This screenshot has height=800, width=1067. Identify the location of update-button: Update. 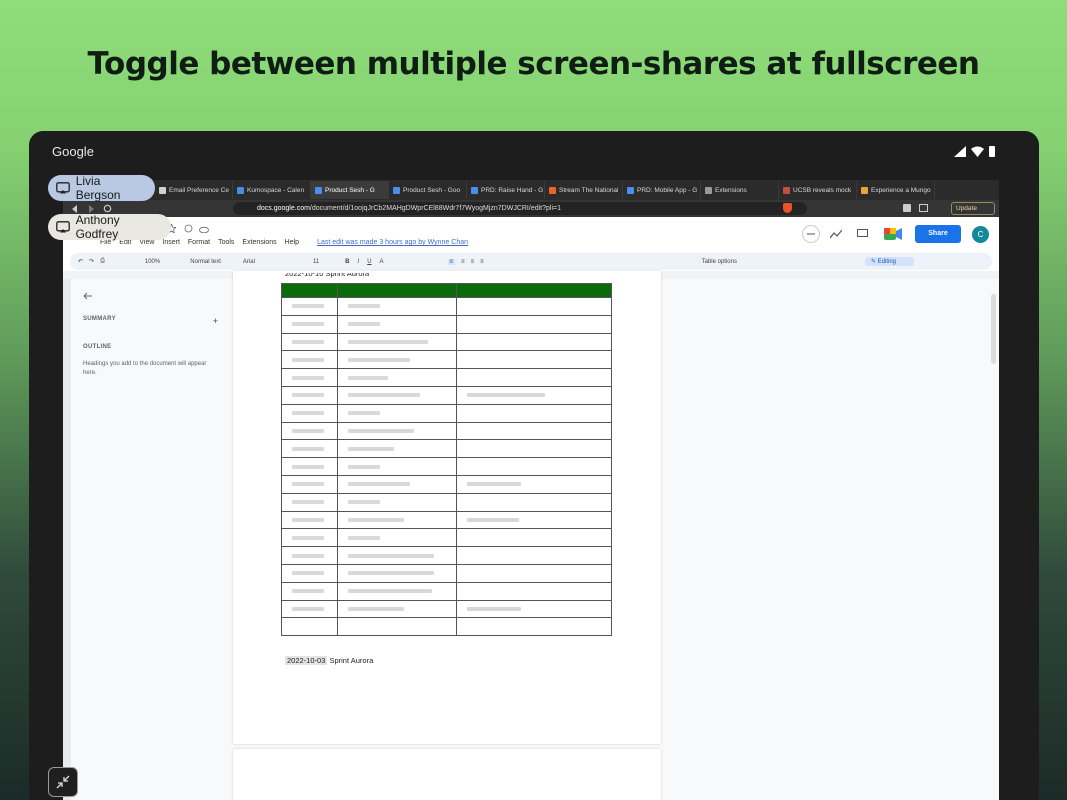
(973, 208).